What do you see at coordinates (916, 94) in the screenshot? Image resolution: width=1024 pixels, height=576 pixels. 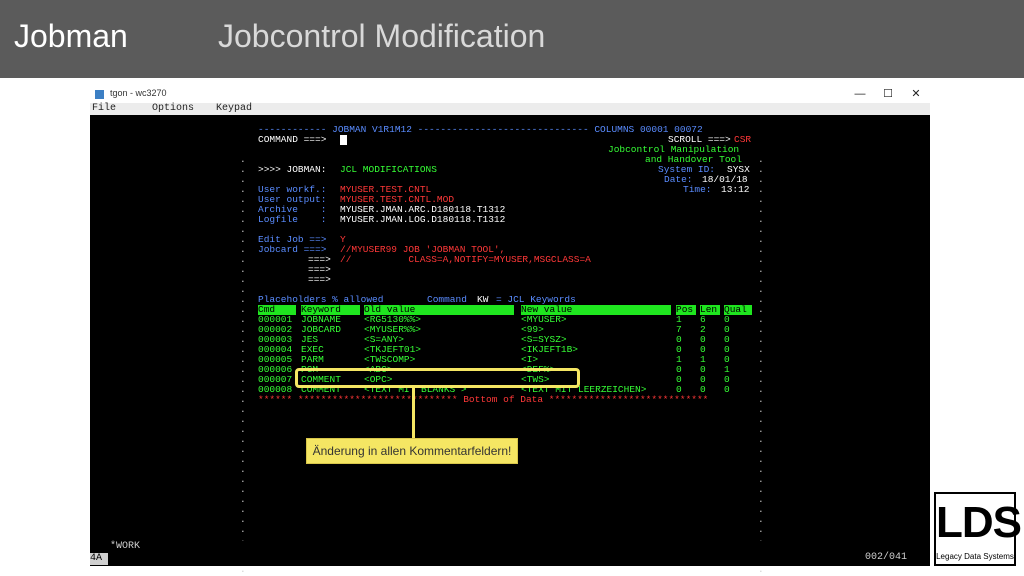 I see `close-icon: ✕` at bounding box center [916, 94].